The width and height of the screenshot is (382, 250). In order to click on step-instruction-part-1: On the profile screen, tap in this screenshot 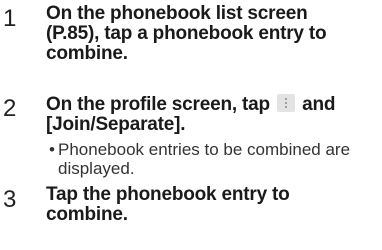, I will do `click(158, 104)`.